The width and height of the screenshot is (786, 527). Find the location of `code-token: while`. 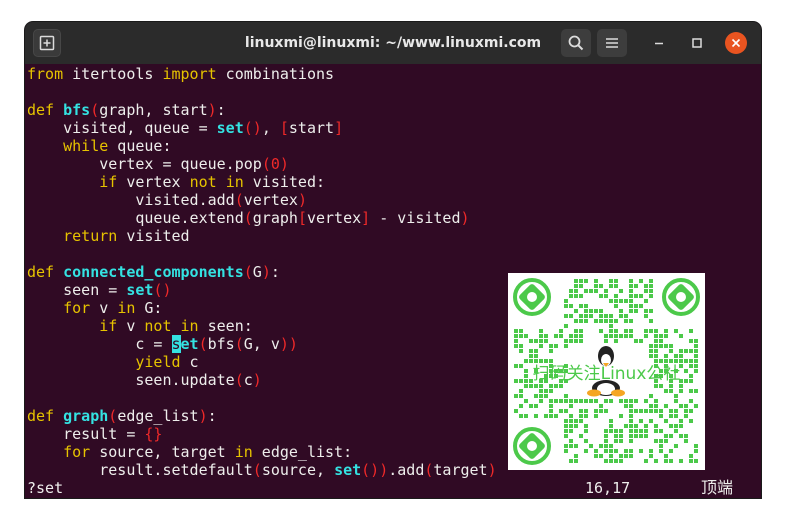

code-token: while is located at coordinates (86, 146).